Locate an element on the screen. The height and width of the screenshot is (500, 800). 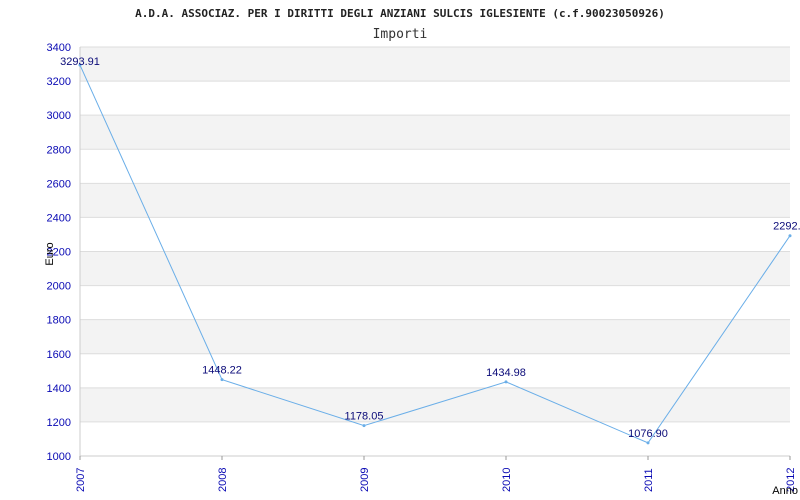
chart-subtitle: Importi is located at coordinates (400, 34).